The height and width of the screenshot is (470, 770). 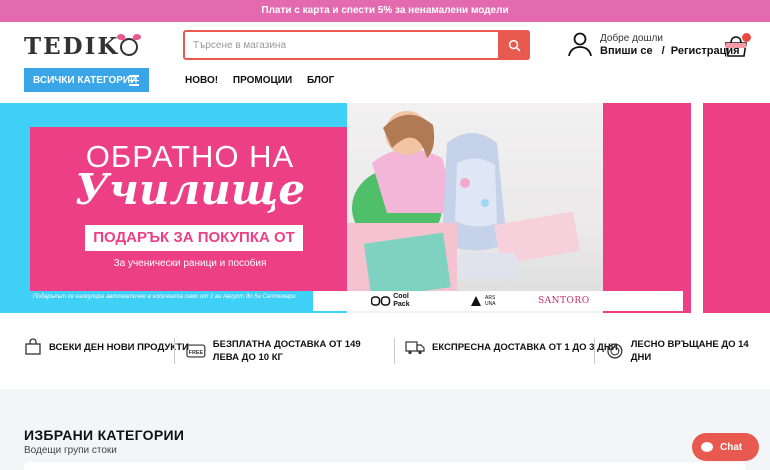 I want to click on all-categories-button: ВСИЧКИ КАТЕГОРИИ, so click(x=86, y=80).